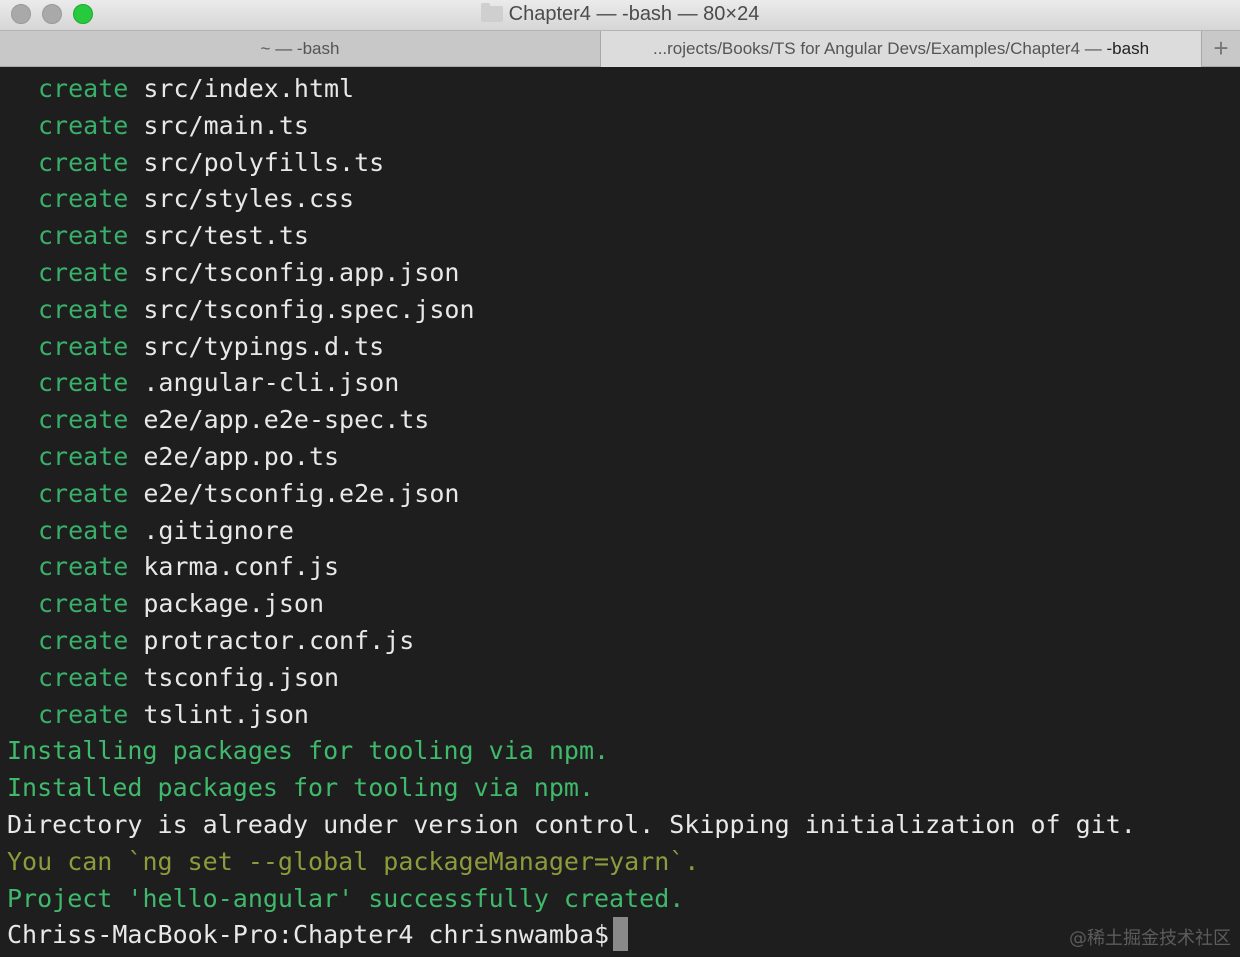 The height and width of the screenshot is (957, 1240). I want to click on title-bar: Chapter4 — -bash — 80×24, so click(620, 15).